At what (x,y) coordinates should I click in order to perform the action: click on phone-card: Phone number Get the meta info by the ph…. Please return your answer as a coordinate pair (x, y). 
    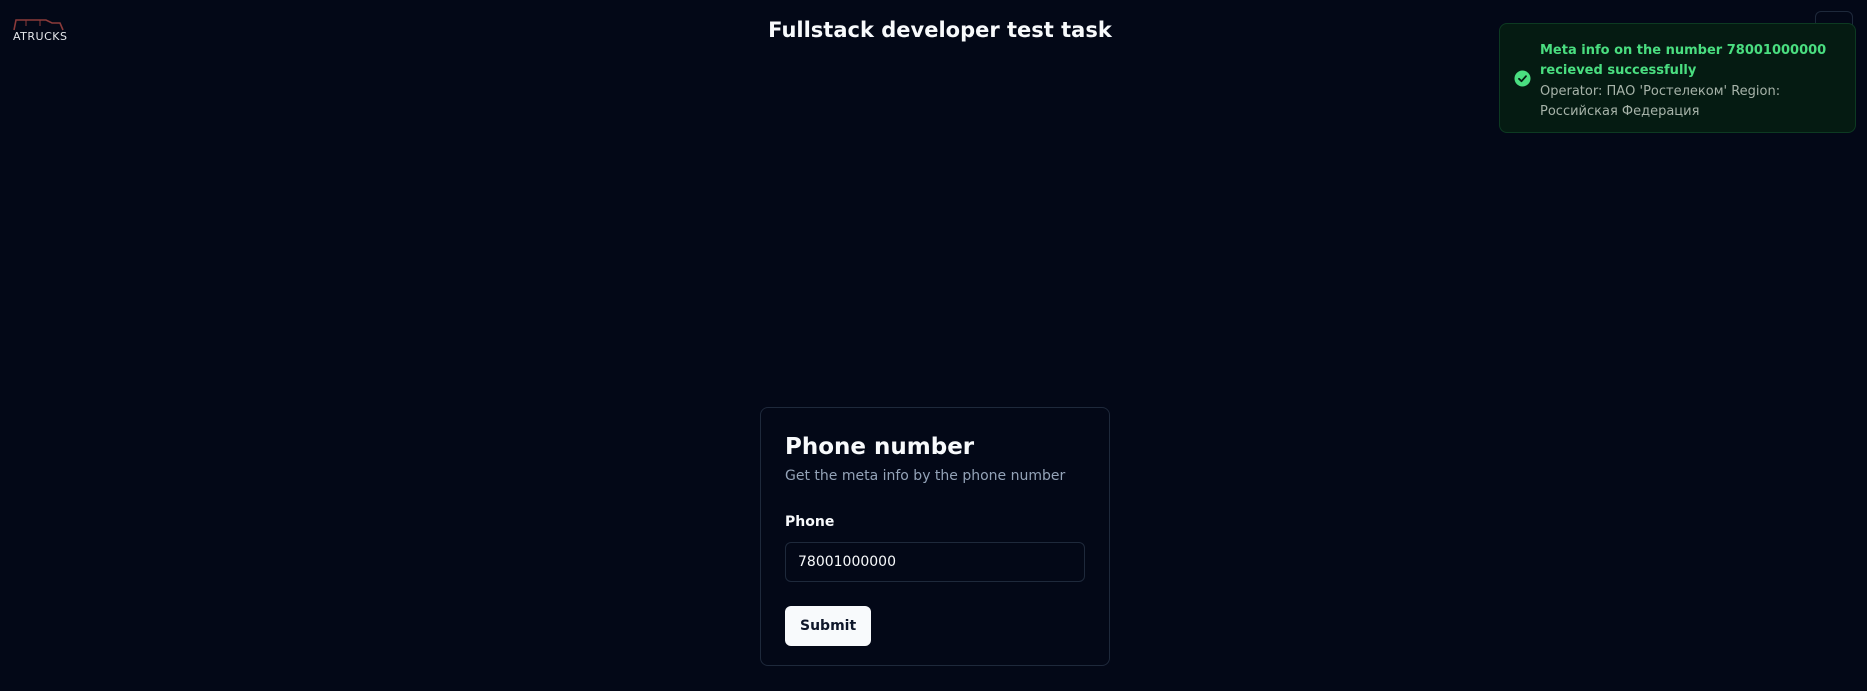
    Looking at the image, I should click on (935, 536).